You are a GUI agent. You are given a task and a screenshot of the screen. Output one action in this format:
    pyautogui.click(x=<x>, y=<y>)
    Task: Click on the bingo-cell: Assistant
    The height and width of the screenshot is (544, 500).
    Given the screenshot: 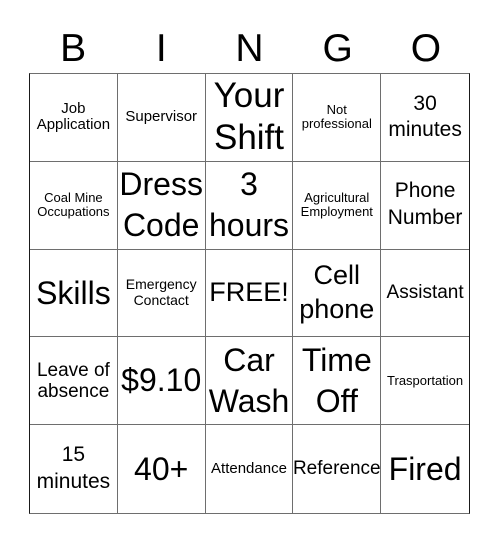 What is the action you would take?
    pyautogui.click(x=425, y=294)
    